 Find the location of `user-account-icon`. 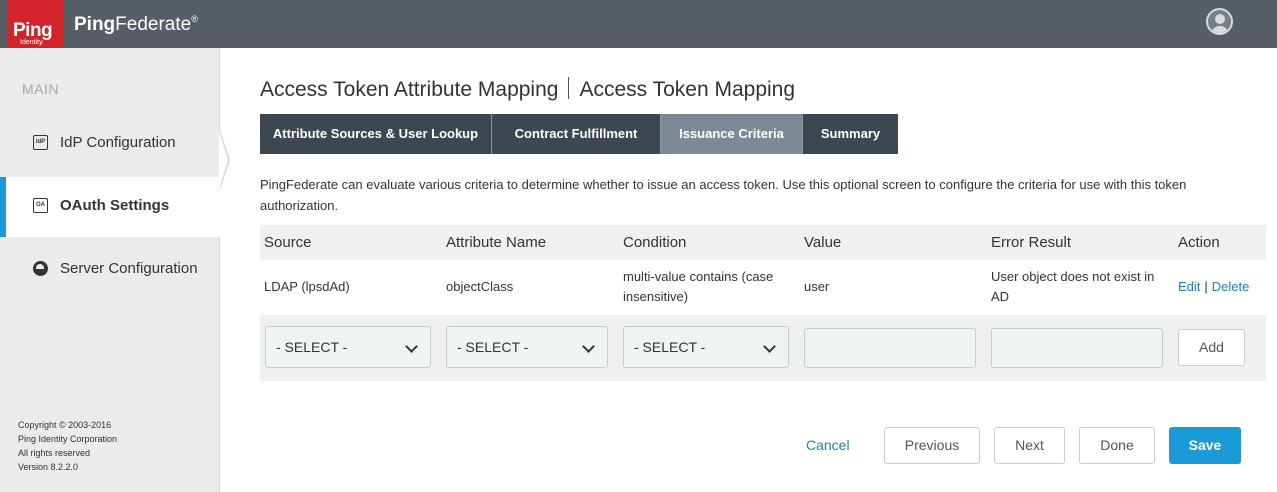

user-account-icon is located at coordinates (1219, 21).